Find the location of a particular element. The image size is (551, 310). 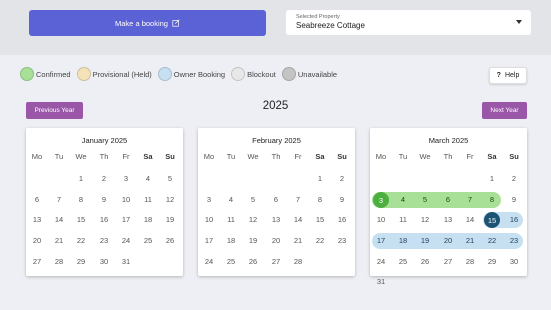

weekday-header: Mo is located at coordinates (37, 156).